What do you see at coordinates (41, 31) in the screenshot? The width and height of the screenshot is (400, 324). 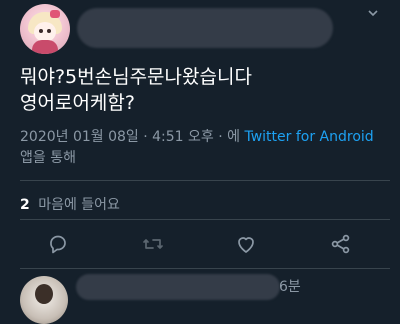 I see `avatar-eye-left` at bounding box center [41, 31].